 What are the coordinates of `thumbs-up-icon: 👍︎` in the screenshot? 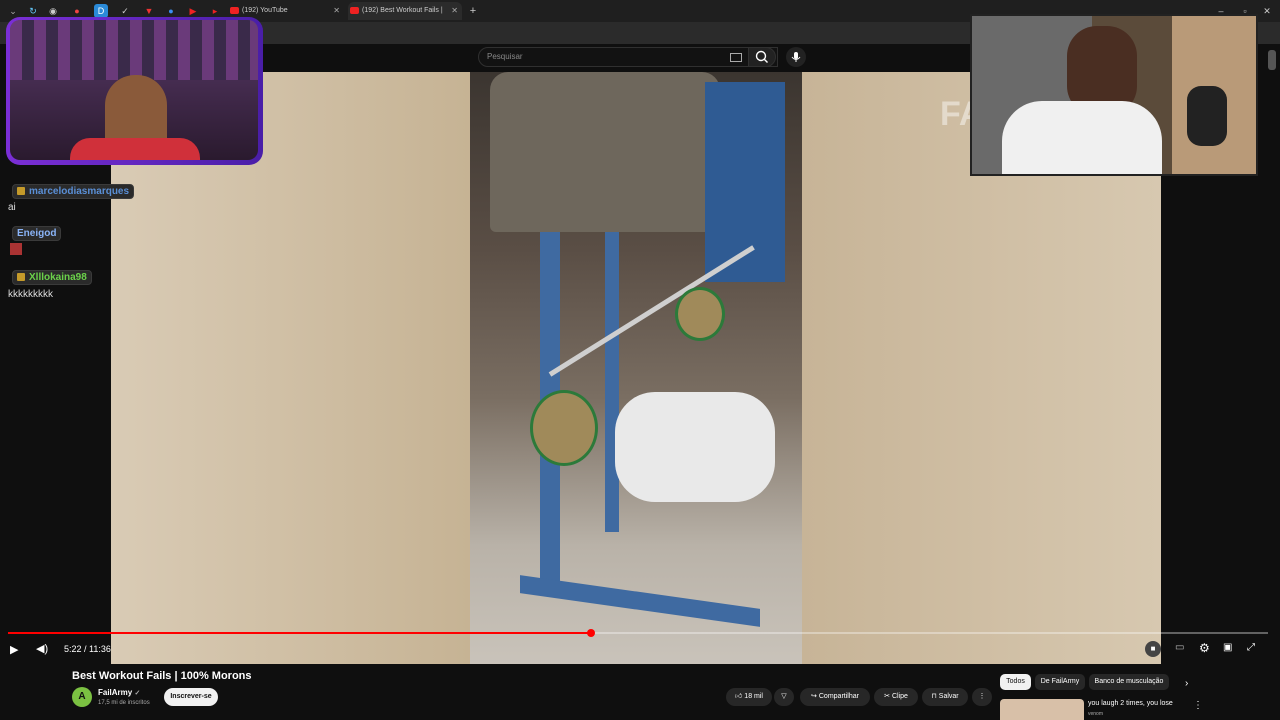 It's located at (739, 696).